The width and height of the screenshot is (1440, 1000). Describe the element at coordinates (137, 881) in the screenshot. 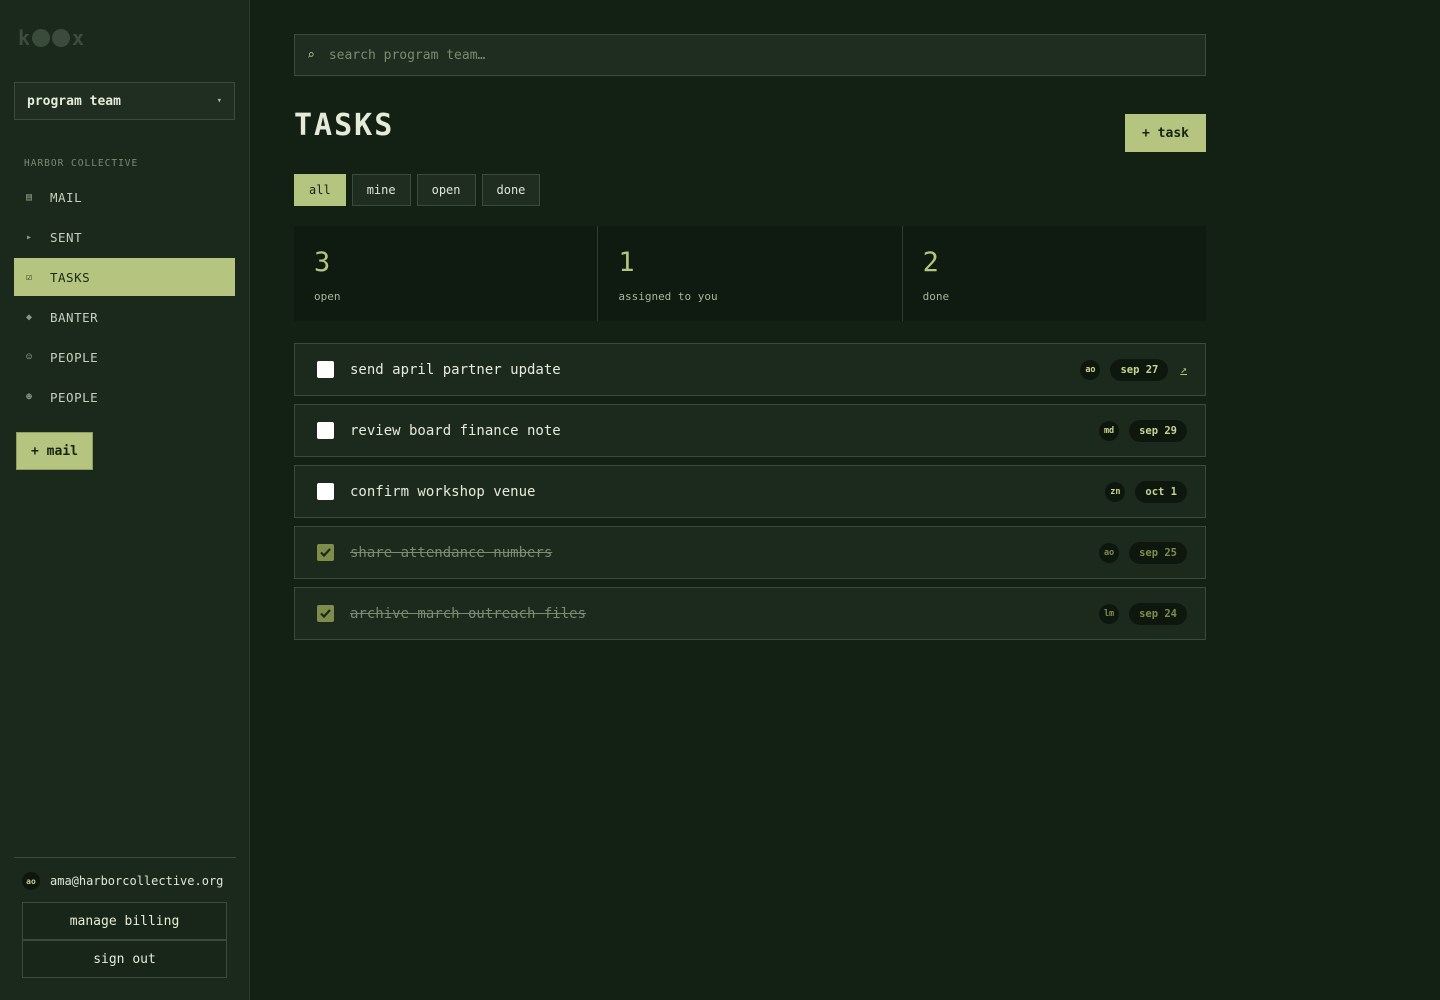

I see `user-email: ama@harborcollective.org` at that location.